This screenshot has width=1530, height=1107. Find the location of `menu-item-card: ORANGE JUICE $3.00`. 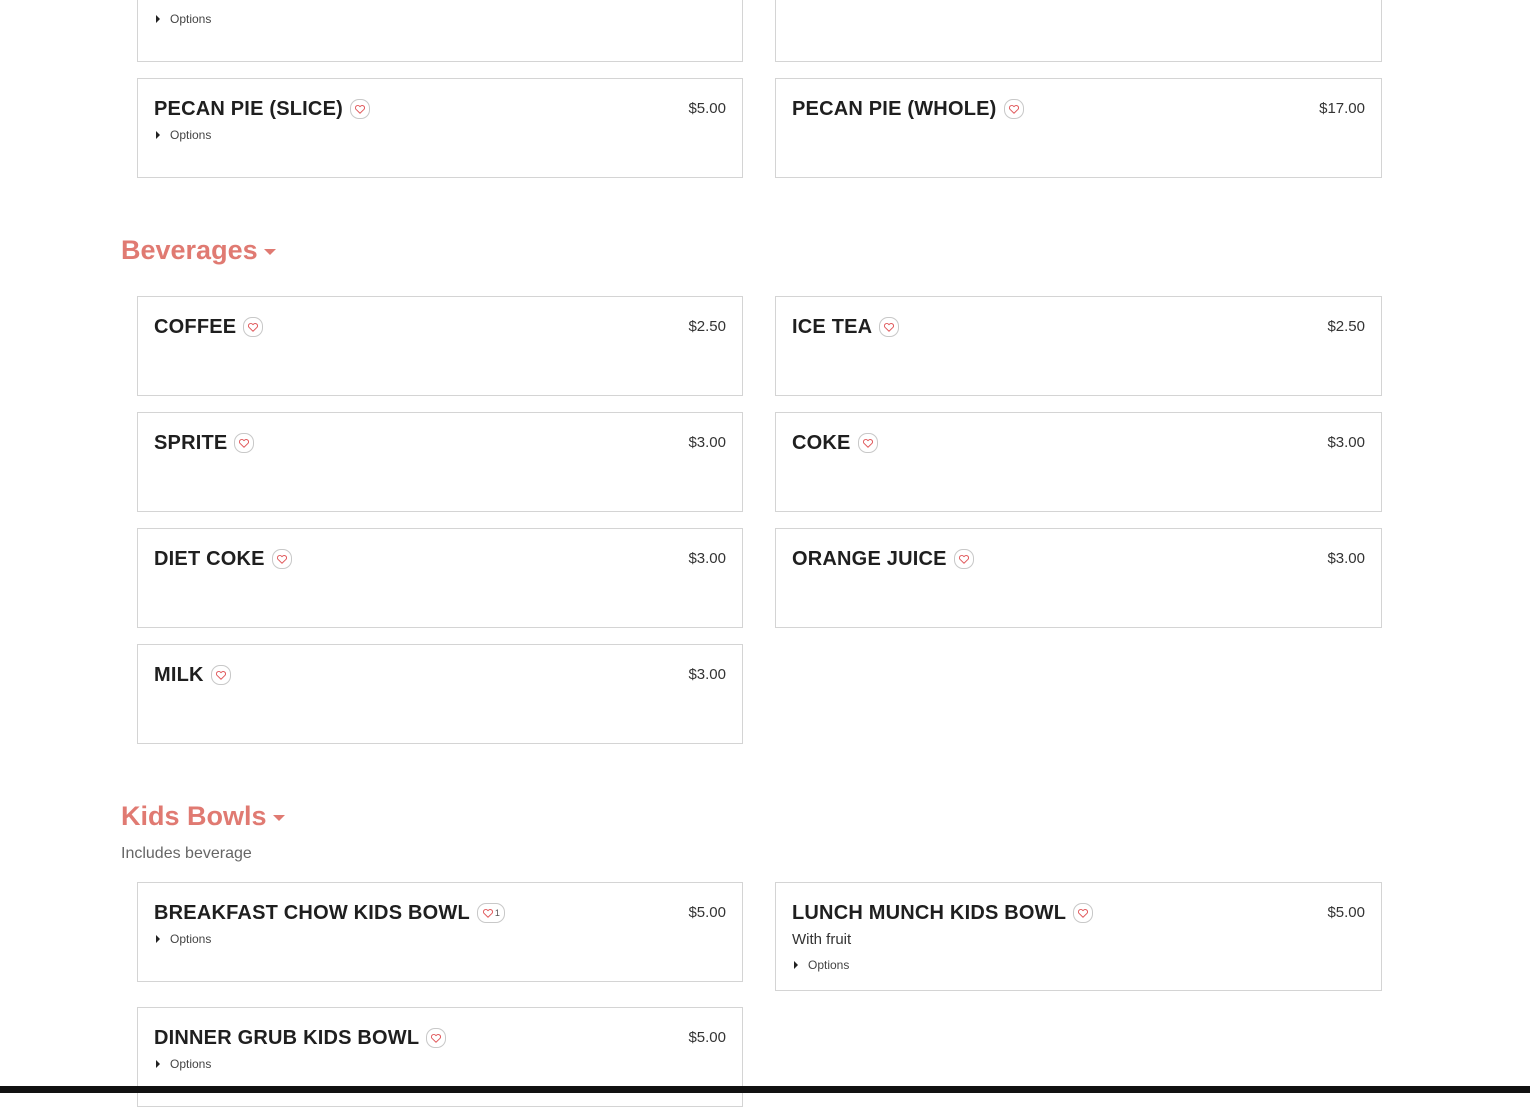

menu-item-card: ORANGE JUICE $3.00 is located at coordinates (1078, 578).